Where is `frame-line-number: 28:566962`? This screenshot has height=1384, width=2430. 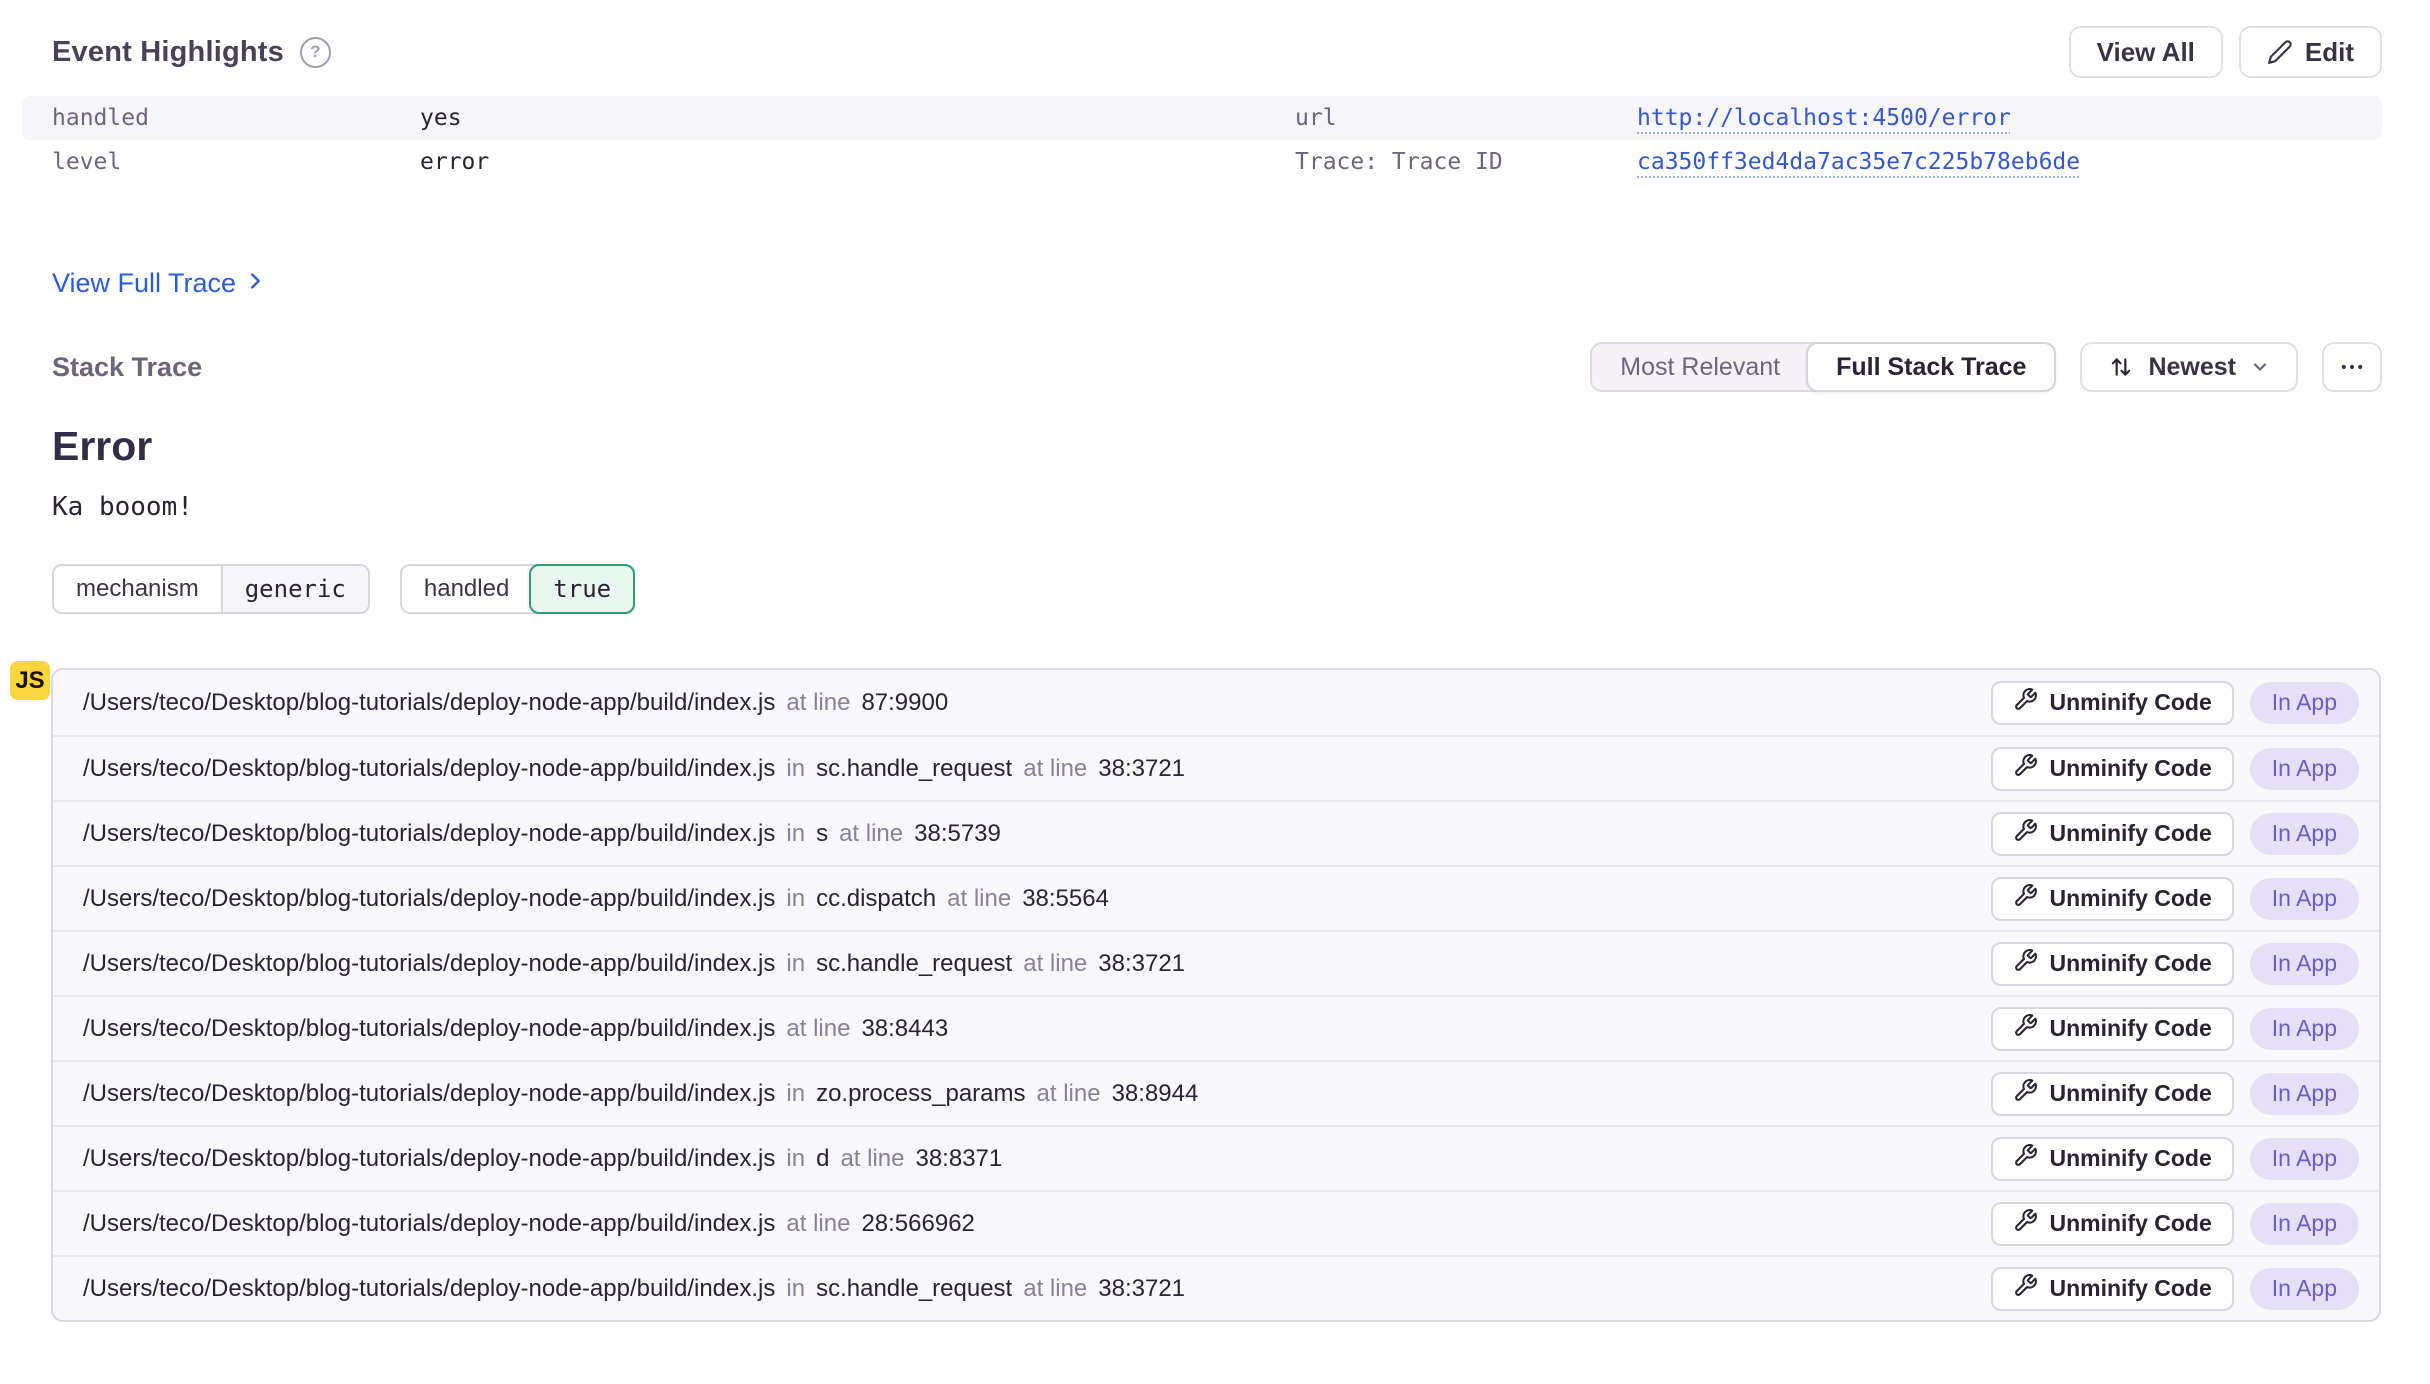 frame-line-number: 28:566962 is located at coordinates (918, 1223).